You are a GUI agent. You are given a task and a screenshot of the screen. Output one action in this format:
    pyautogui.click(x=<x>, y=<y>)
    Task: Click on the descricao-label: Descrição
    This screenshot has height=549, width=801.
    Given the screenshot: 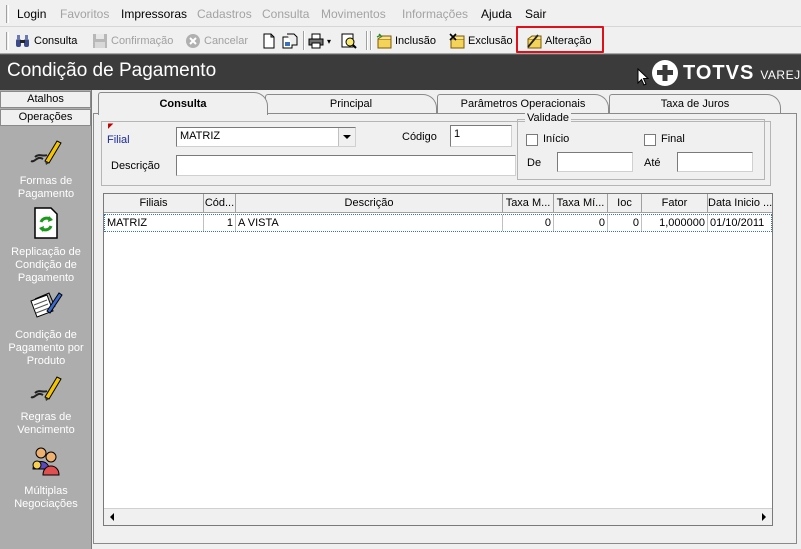 What is the action you would take?
    pyautogui.click(x=135, y=166)
    